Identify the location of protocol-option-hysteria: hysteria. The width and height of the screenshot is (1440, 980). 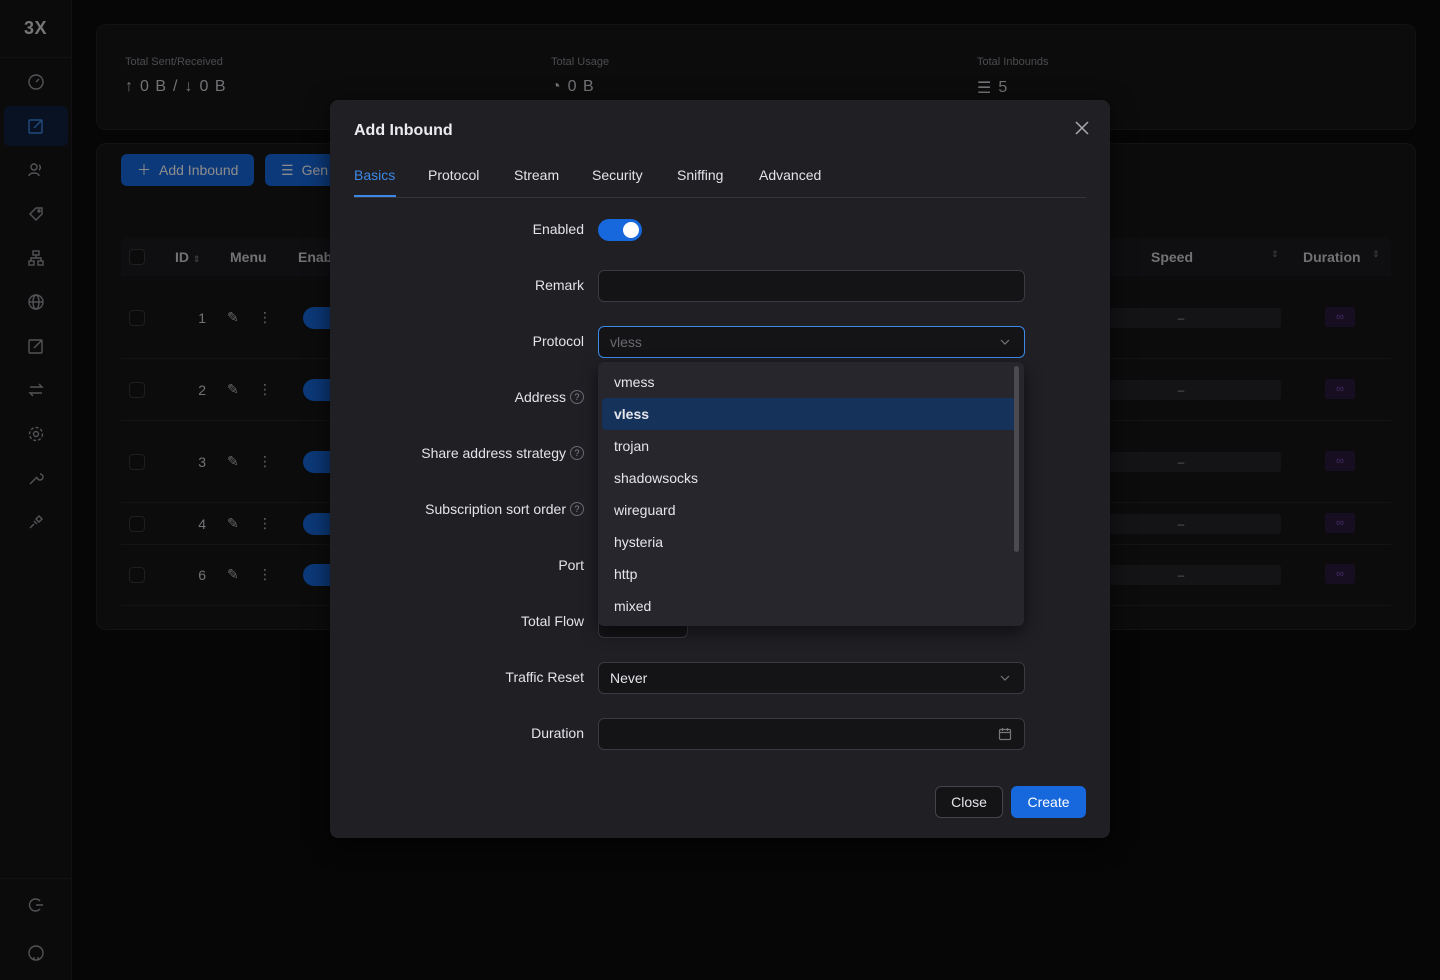
(809, 542).